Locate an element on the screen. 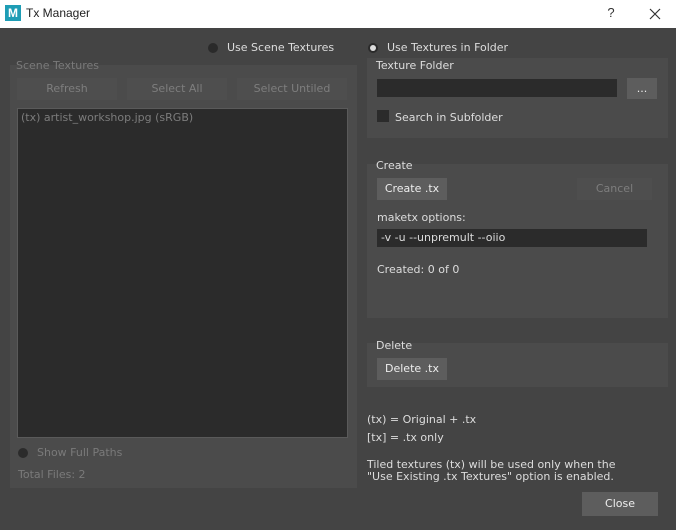  help-button: ? is located at coordinates (611, 13).